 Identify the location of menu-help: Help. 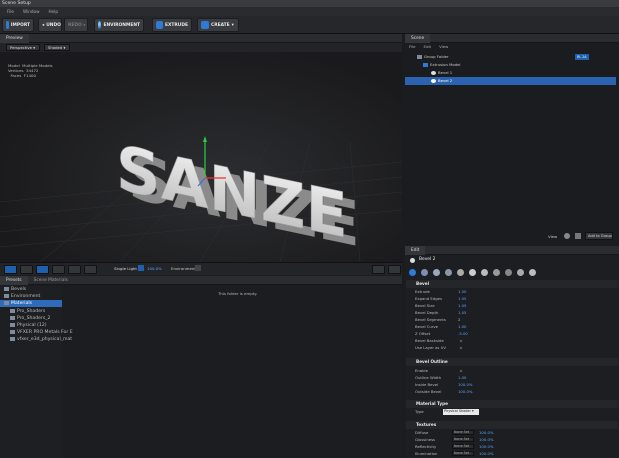
(54, 11).